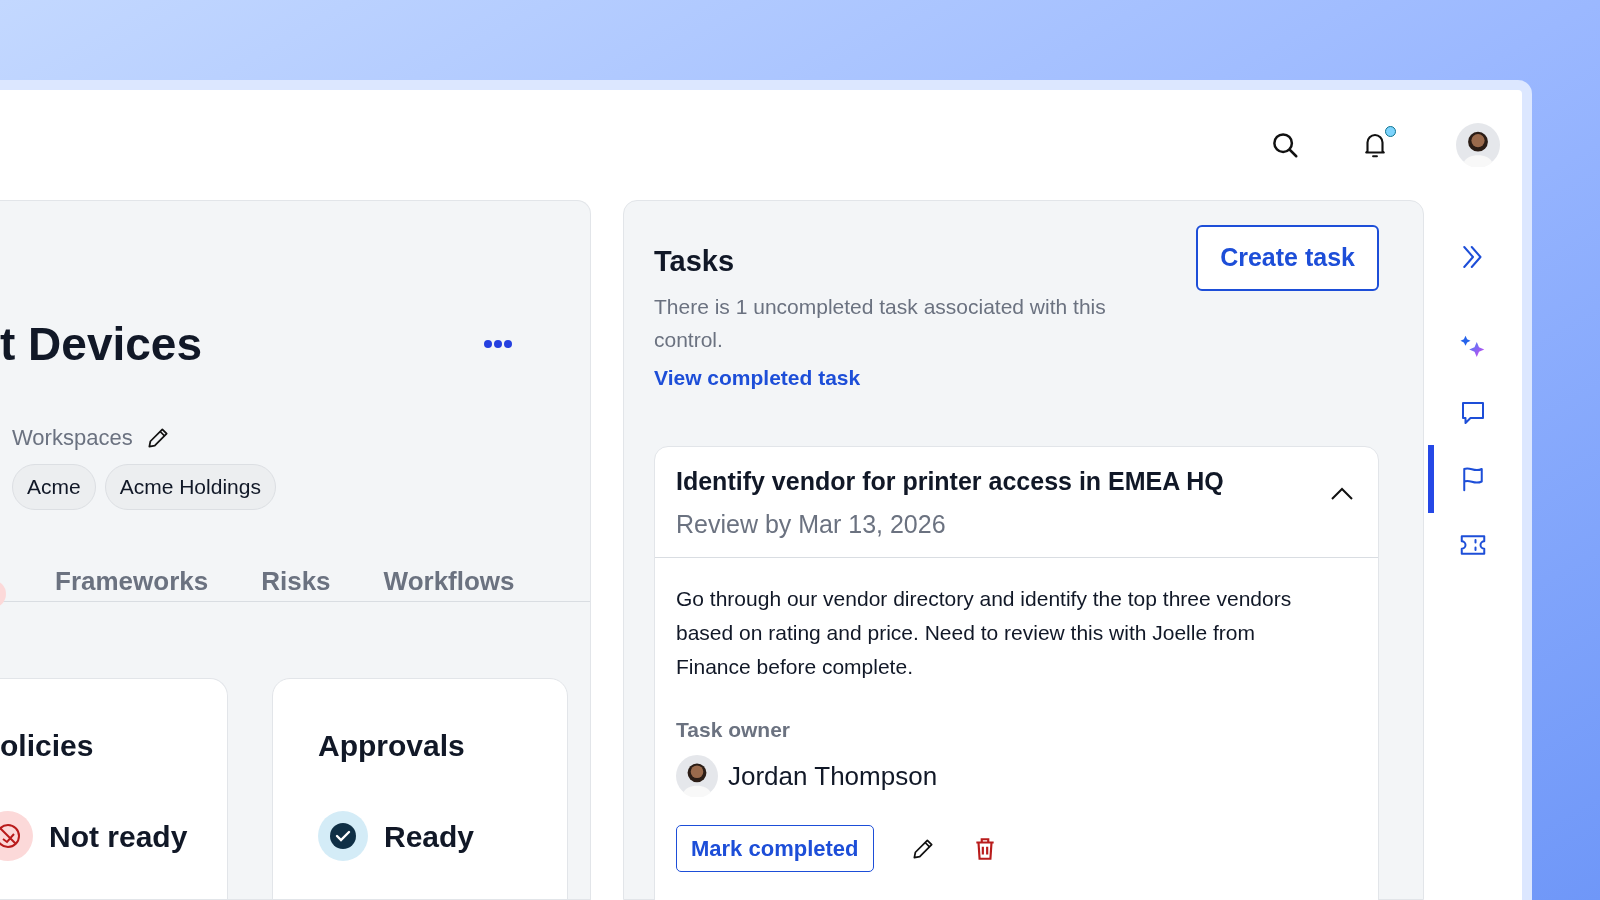 The width and height of the screenshot is (1600, 900). What do you see at coordinates (811, 524) in the screenshot?
I see `review-date: Review by Mar 13, 2026` at bounding box center [811, 524].